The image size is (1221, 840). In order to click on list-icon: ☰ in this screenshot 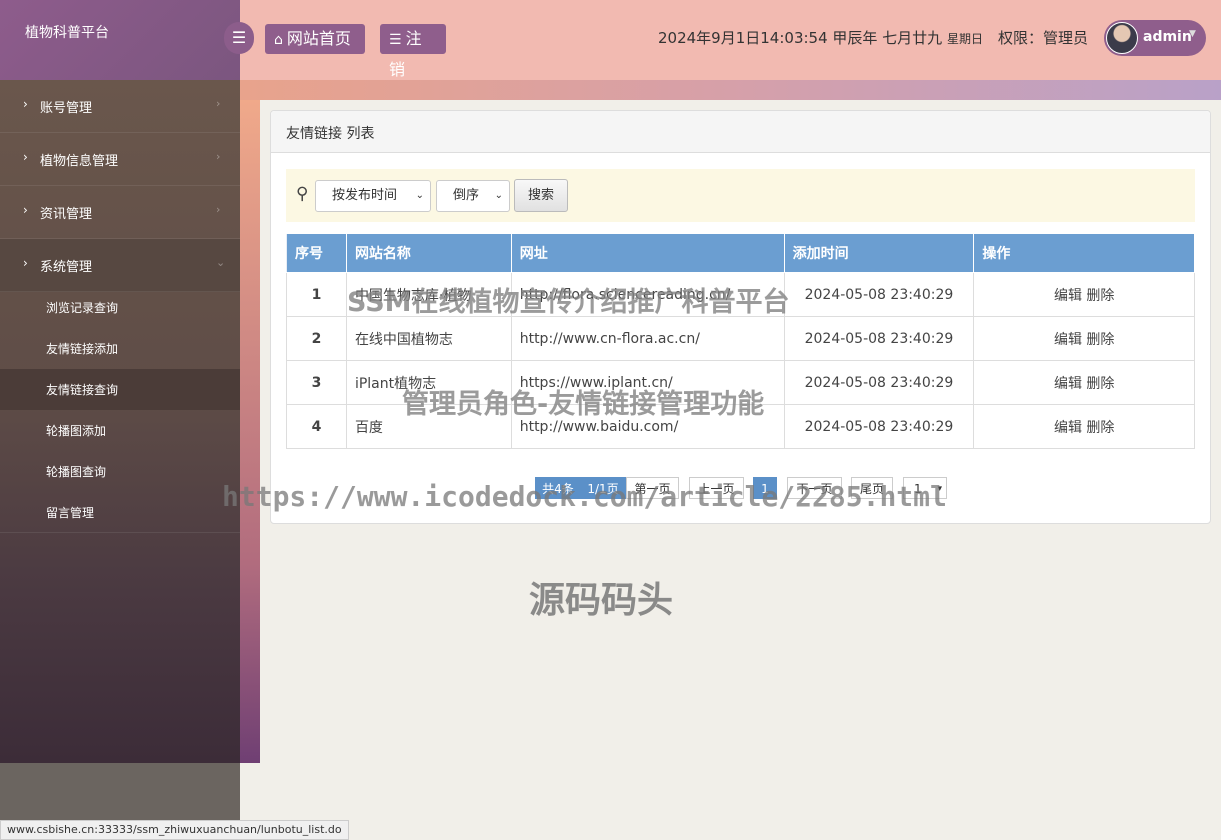, I will do `click(395, 40)`.